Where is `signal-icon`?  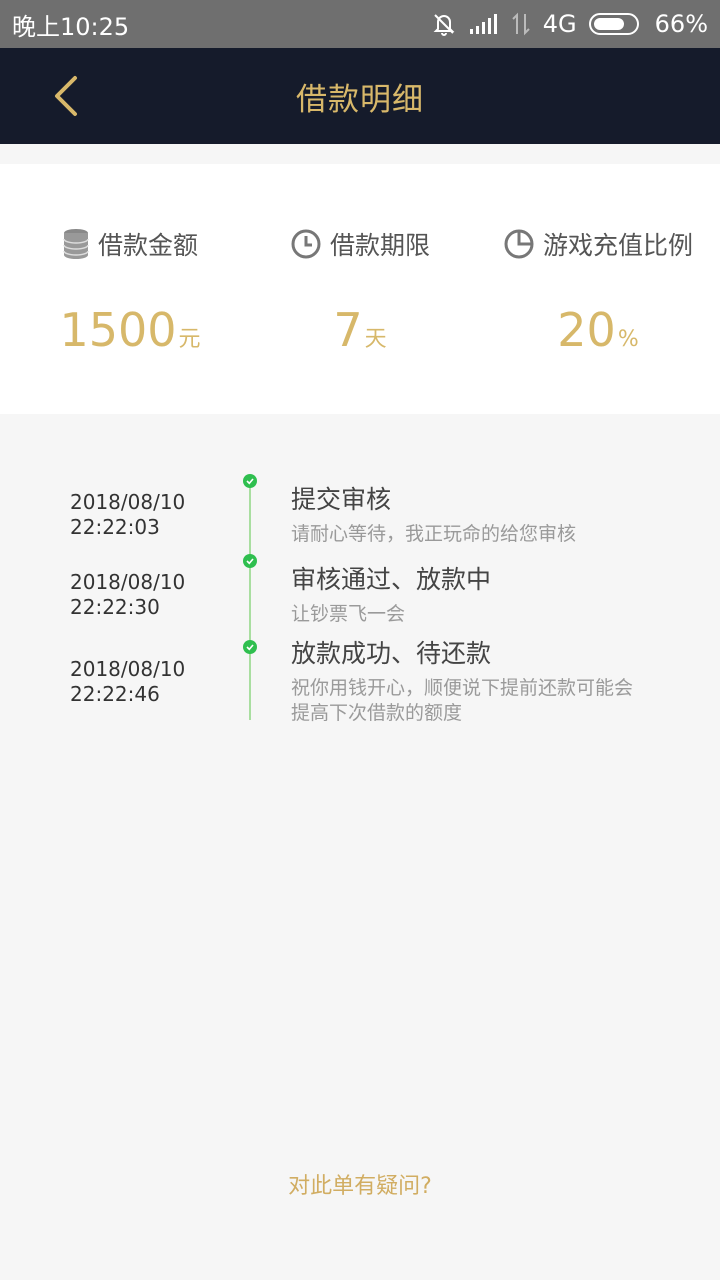
signal-icon is located at coordinates (484, 24).